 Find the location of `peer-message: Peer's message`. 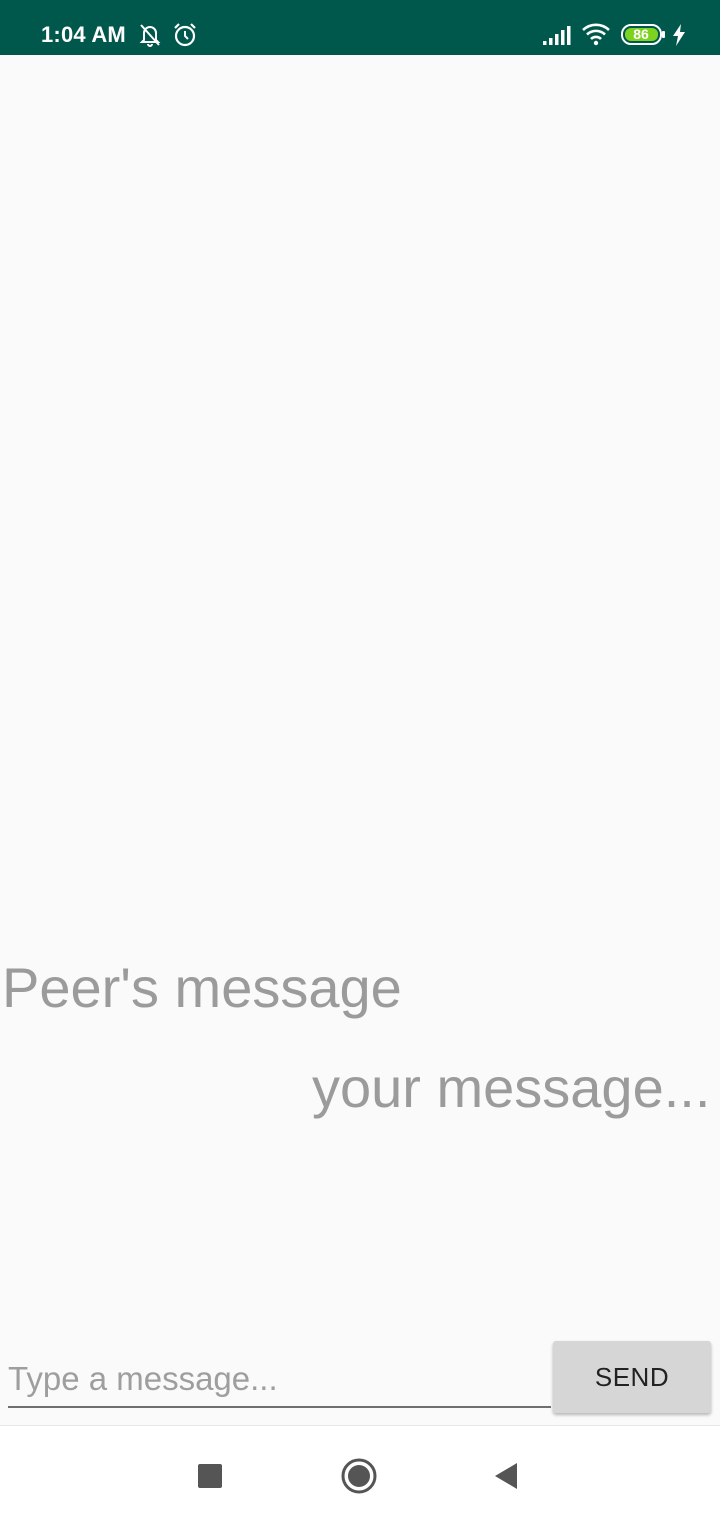

peer-message: Peer's message is located at coordinates (202, 987).